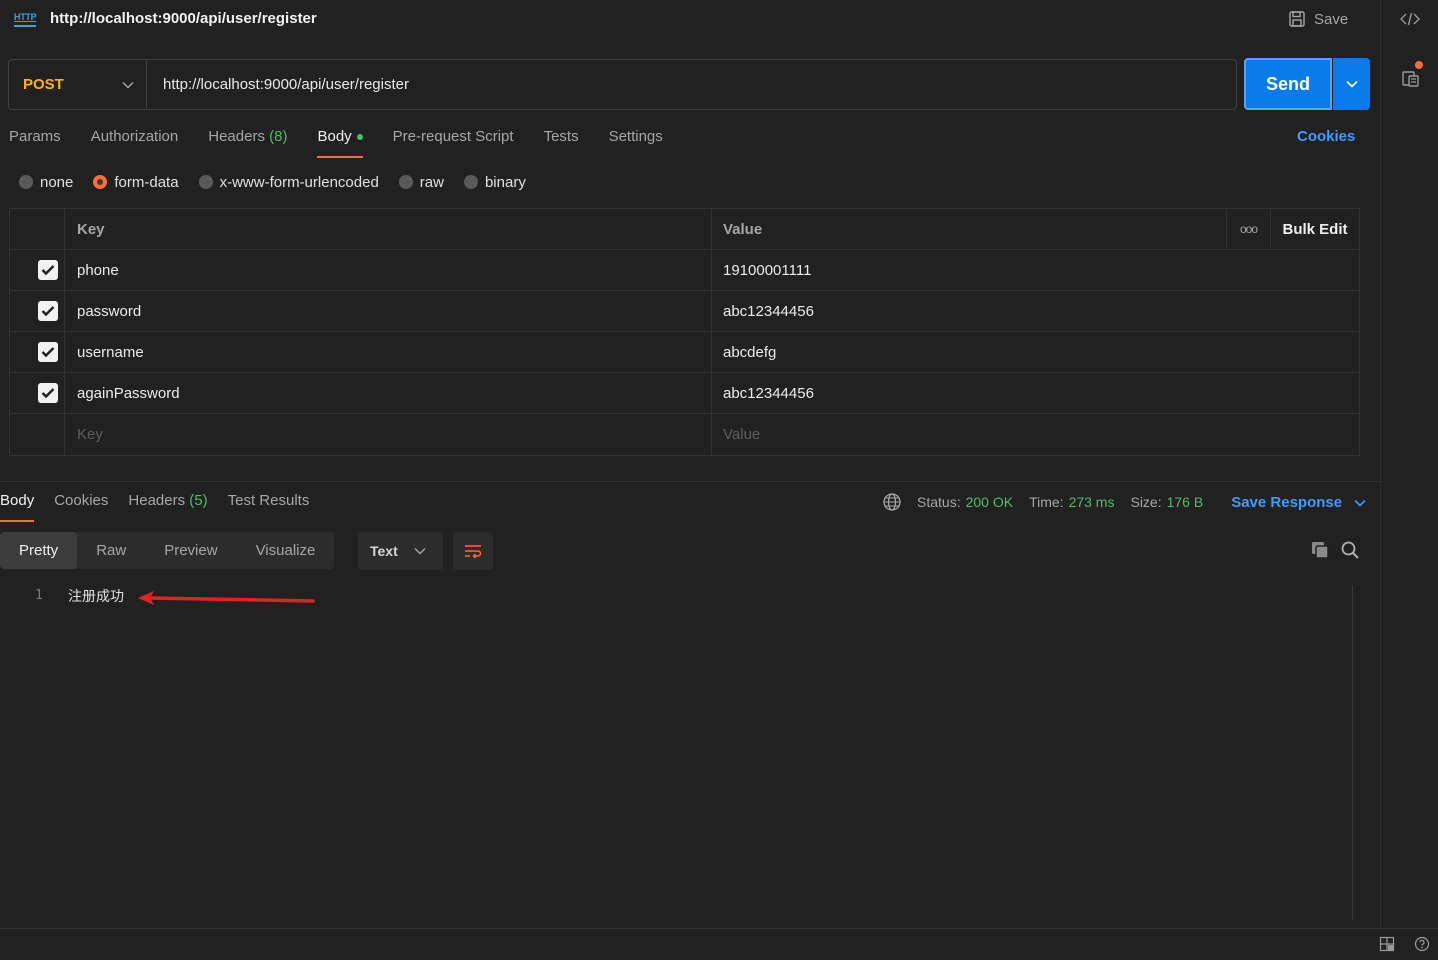 This screenshot has width=1438, height=960. Describe the element at coordinates (691, 84) in the screenshot. I see `url-input` at that location.